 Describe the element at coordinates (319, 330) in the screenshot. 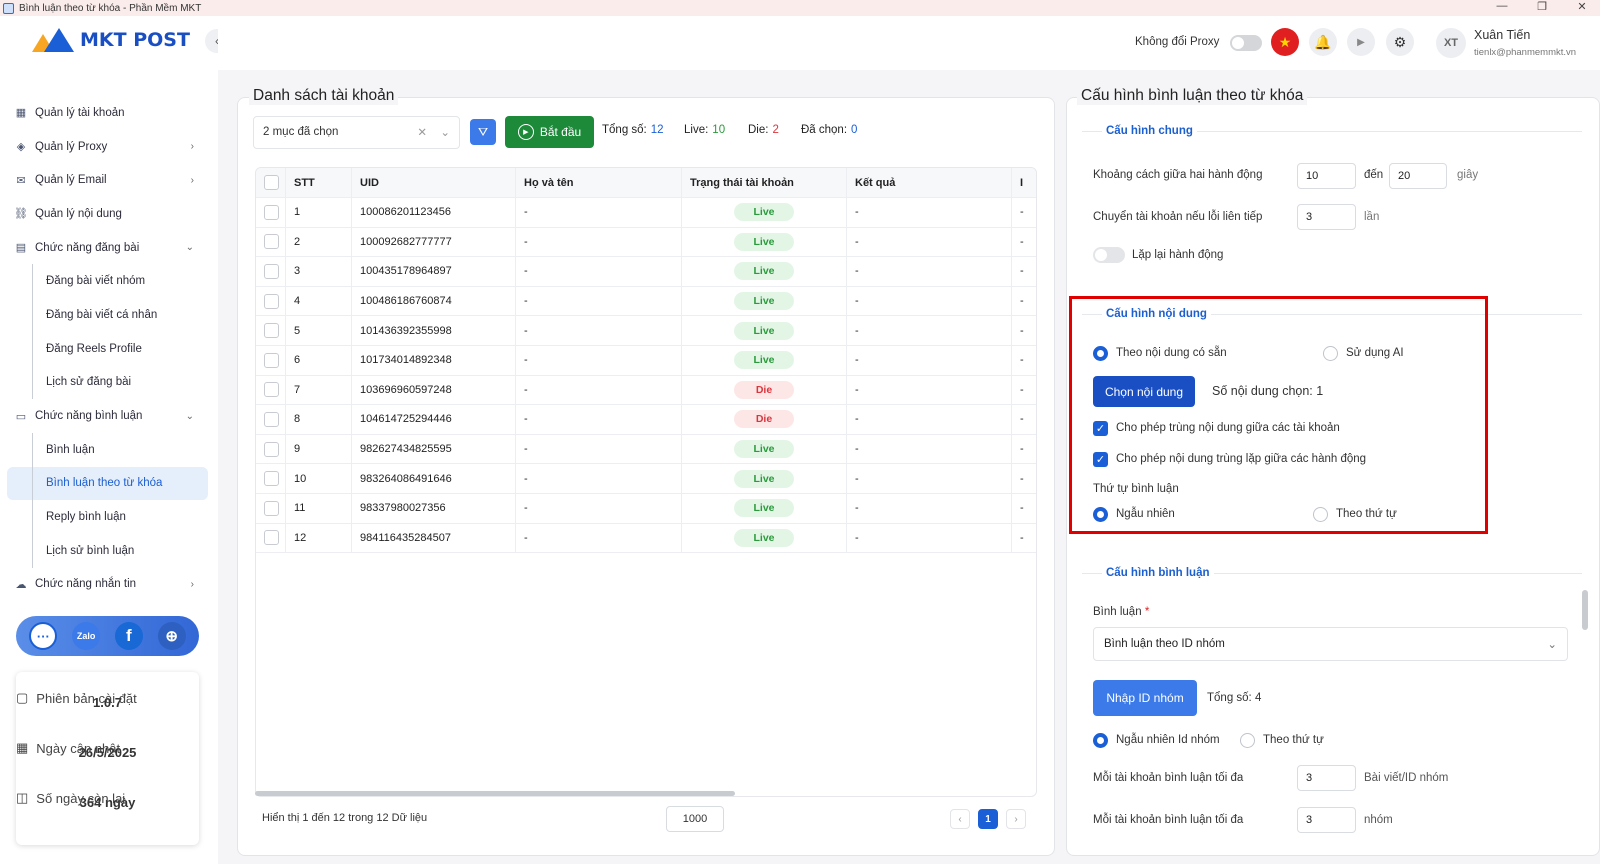

I see `stt-cell: 5` at that location.